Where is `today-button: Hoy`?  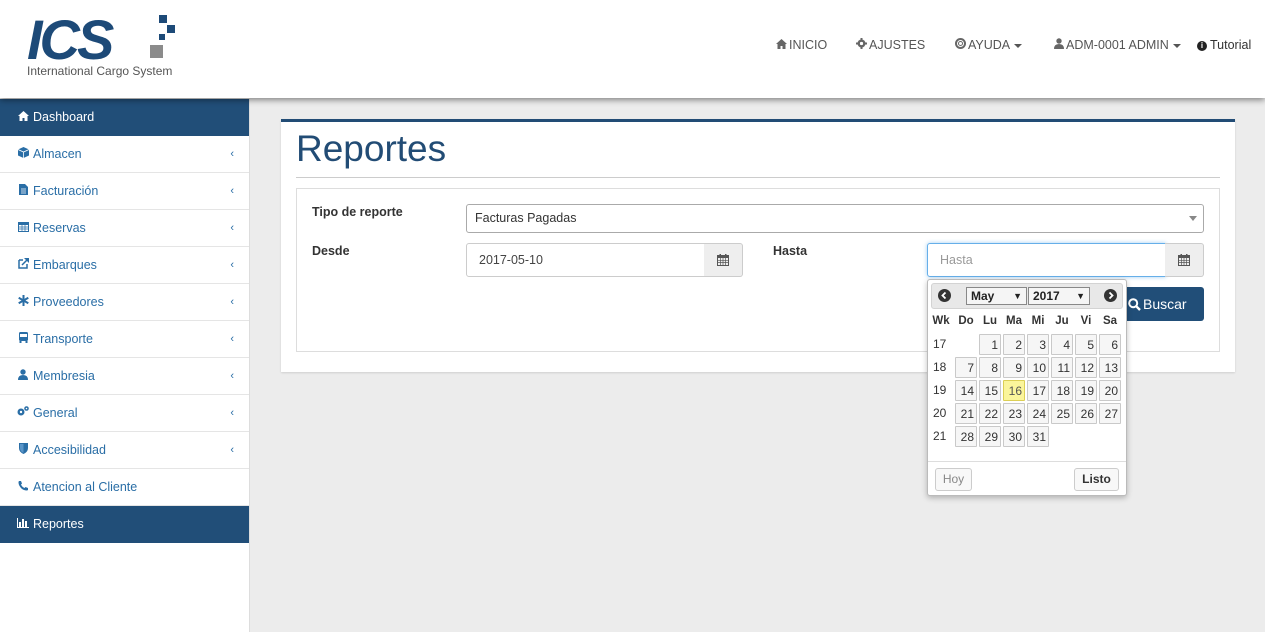 today-button: Hoy is located at coordinates (953, 479).